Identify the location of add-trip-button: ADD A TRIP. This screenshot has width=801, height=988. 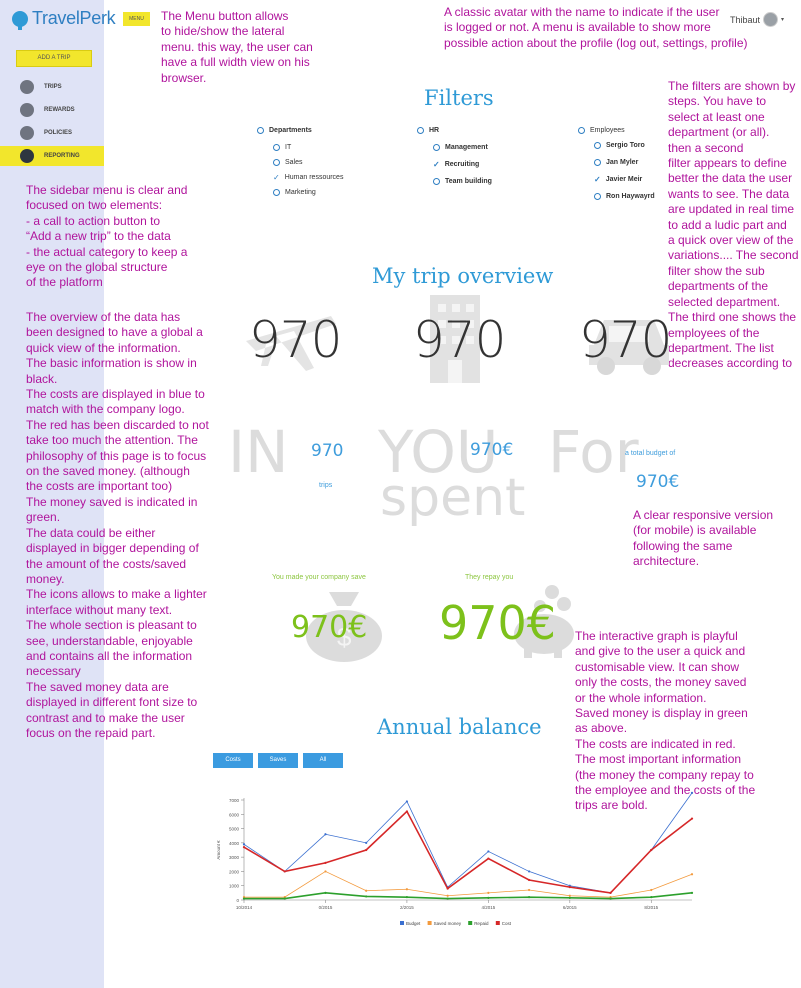
(54, 58).